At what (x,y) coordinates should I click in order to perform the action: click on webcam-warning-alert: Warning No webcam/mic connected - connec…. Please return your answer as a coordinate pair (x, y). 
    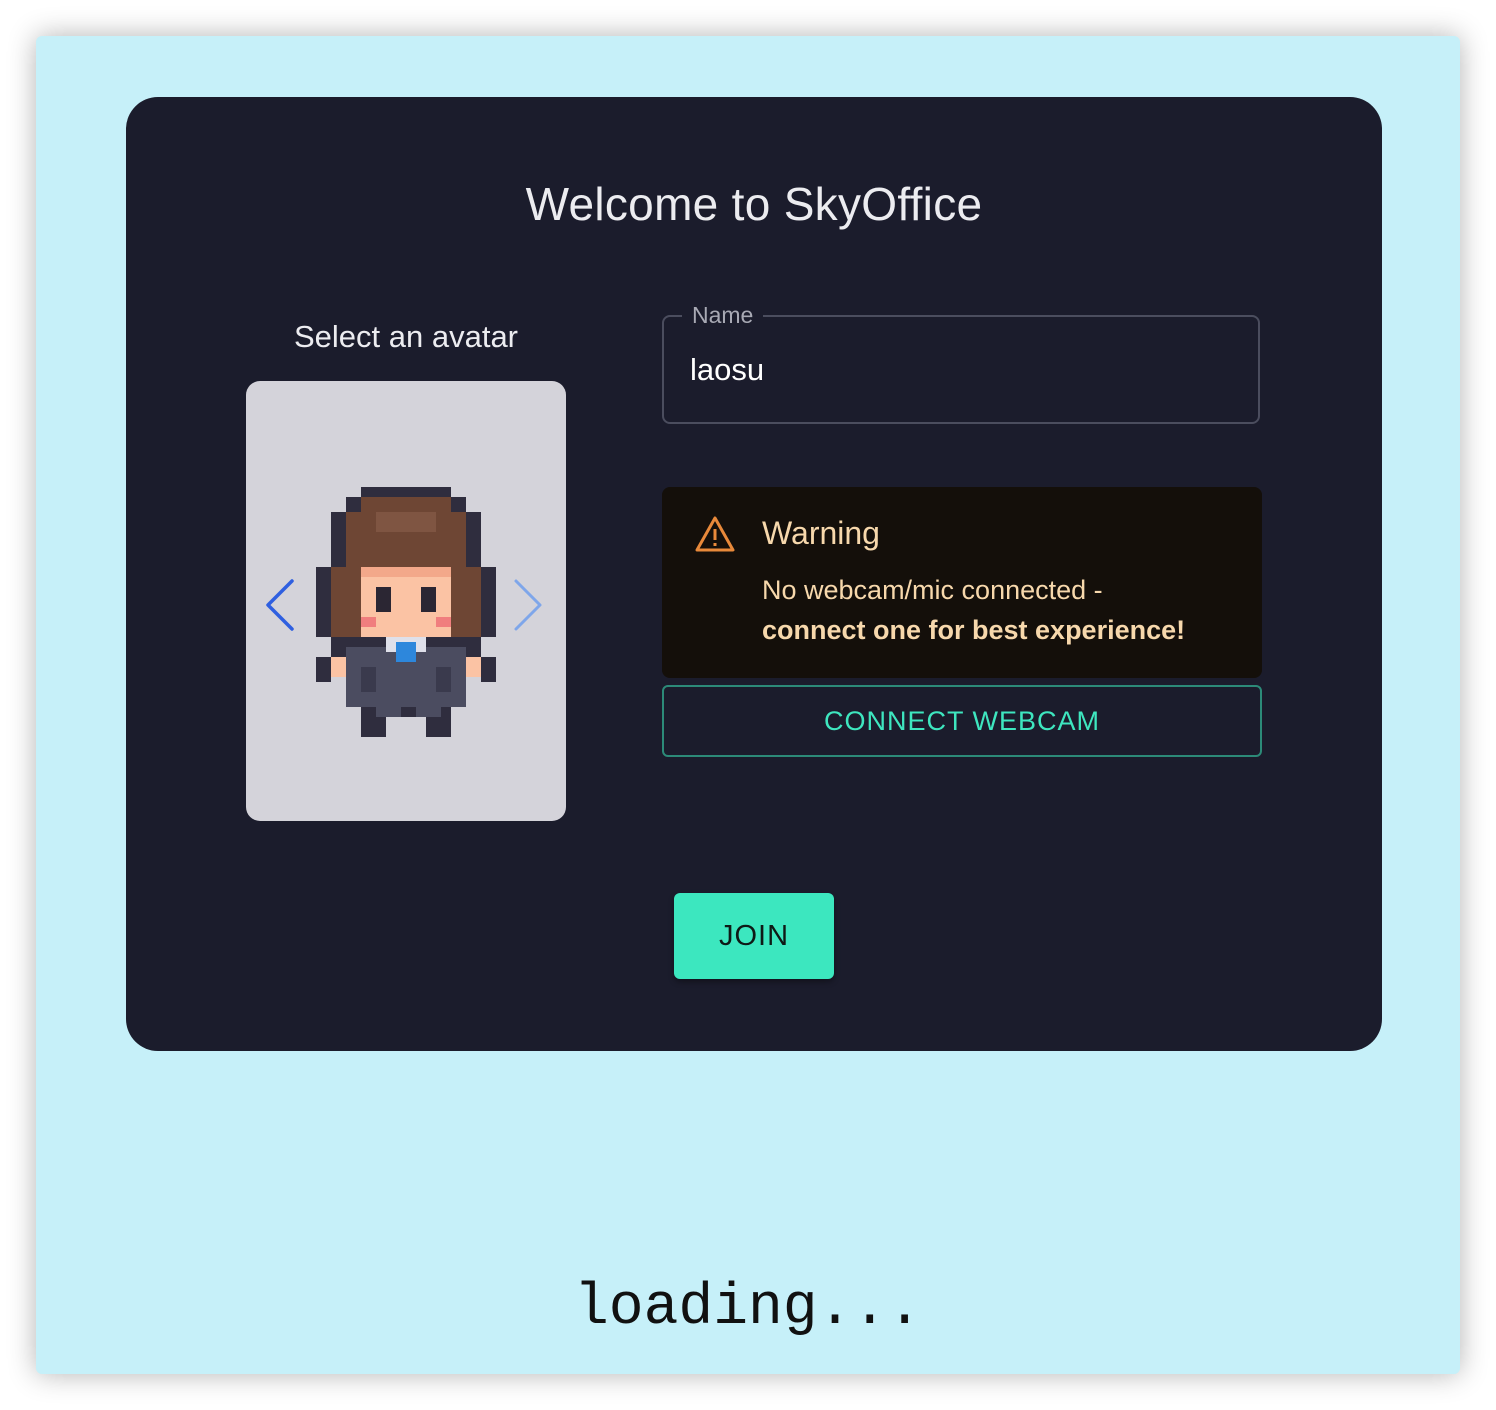
    Looking at the image, I should click on (962, 582).